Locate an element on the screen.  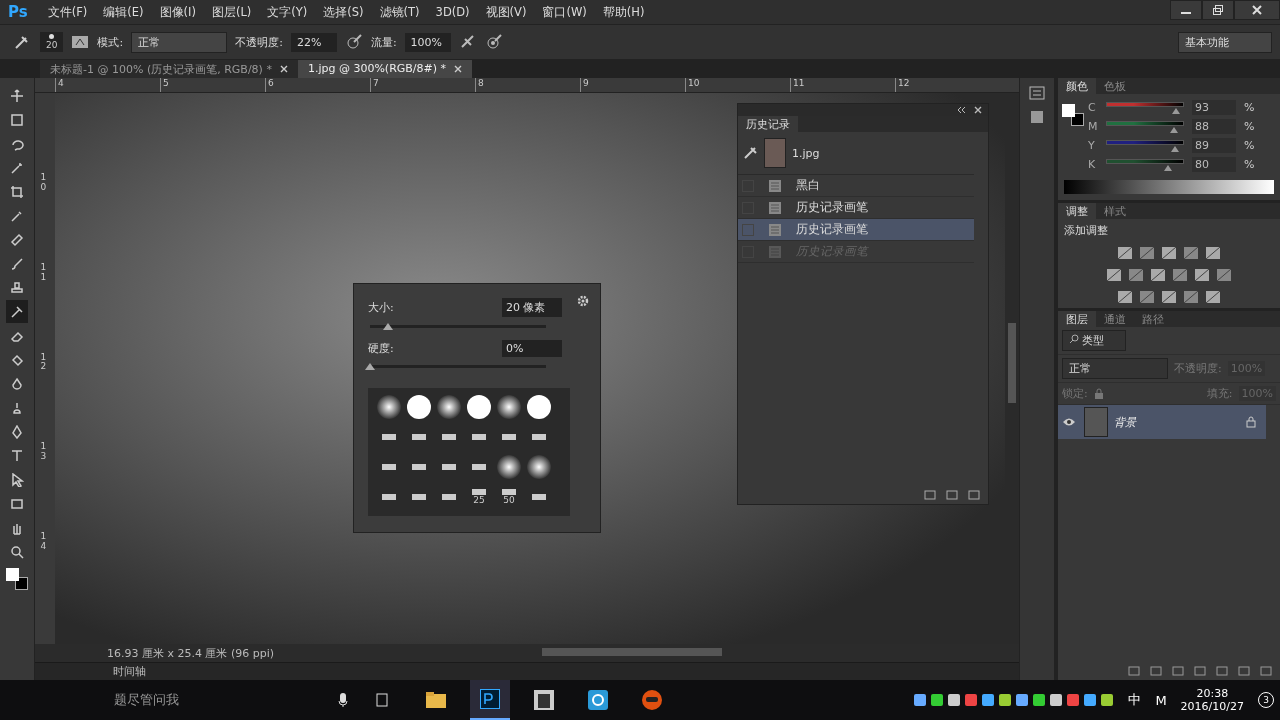
menu-item: 选择(S) is located at coordinates (343, 12).